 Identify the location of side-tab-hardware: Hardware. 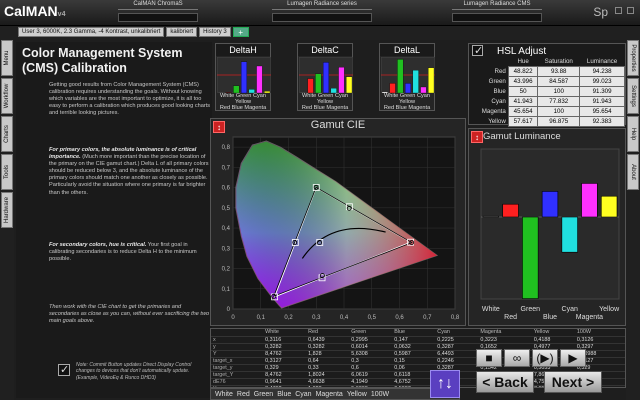
(7, 210).